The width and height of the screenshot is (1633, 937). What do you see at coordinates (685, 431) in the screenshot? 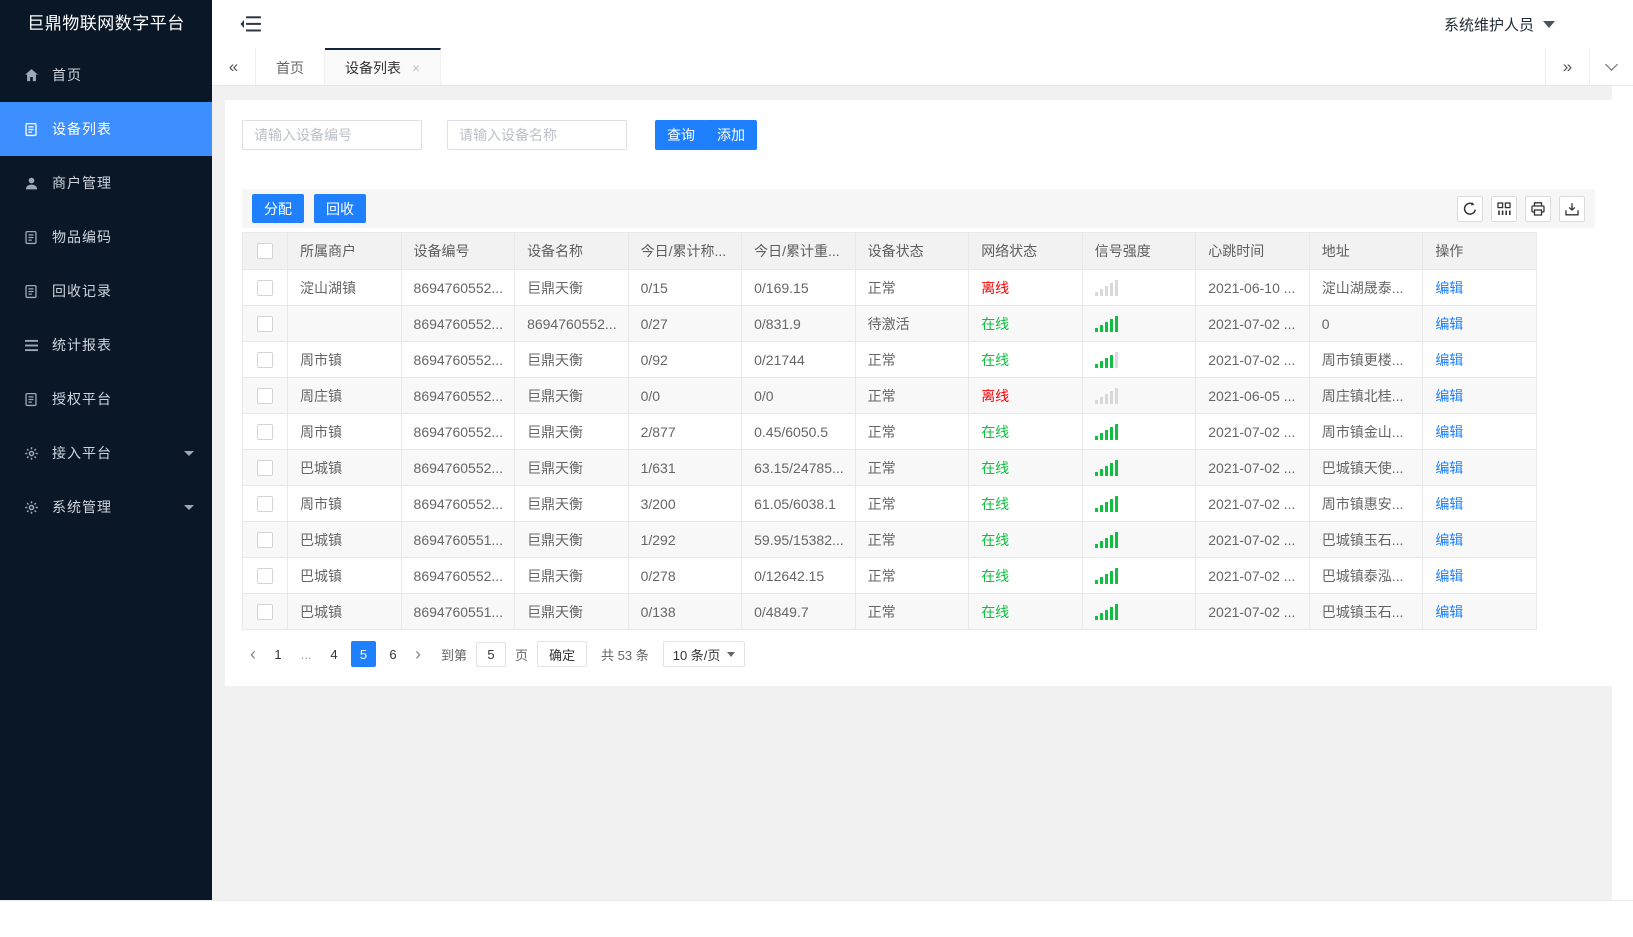
I see `cell-today-total-count: 2/877` at bounding box center [685, 431].